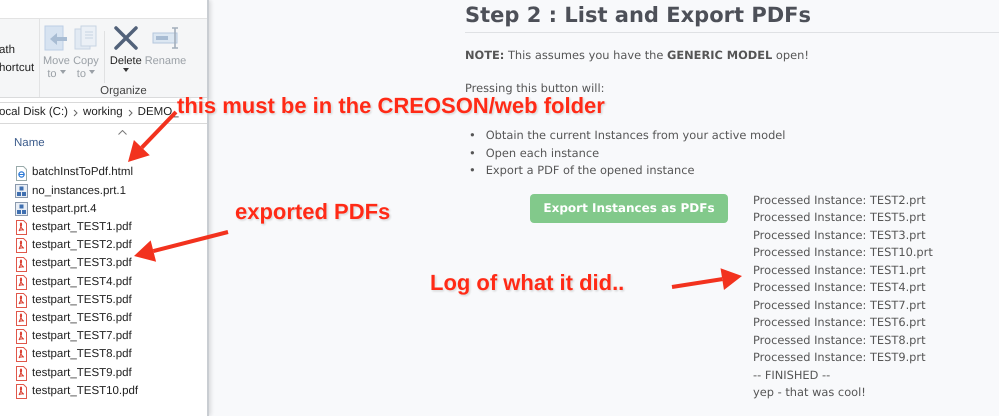 This screenshot has height=416, width=999. I want to click on ribbon-label: hortcut, so click(17, 68).